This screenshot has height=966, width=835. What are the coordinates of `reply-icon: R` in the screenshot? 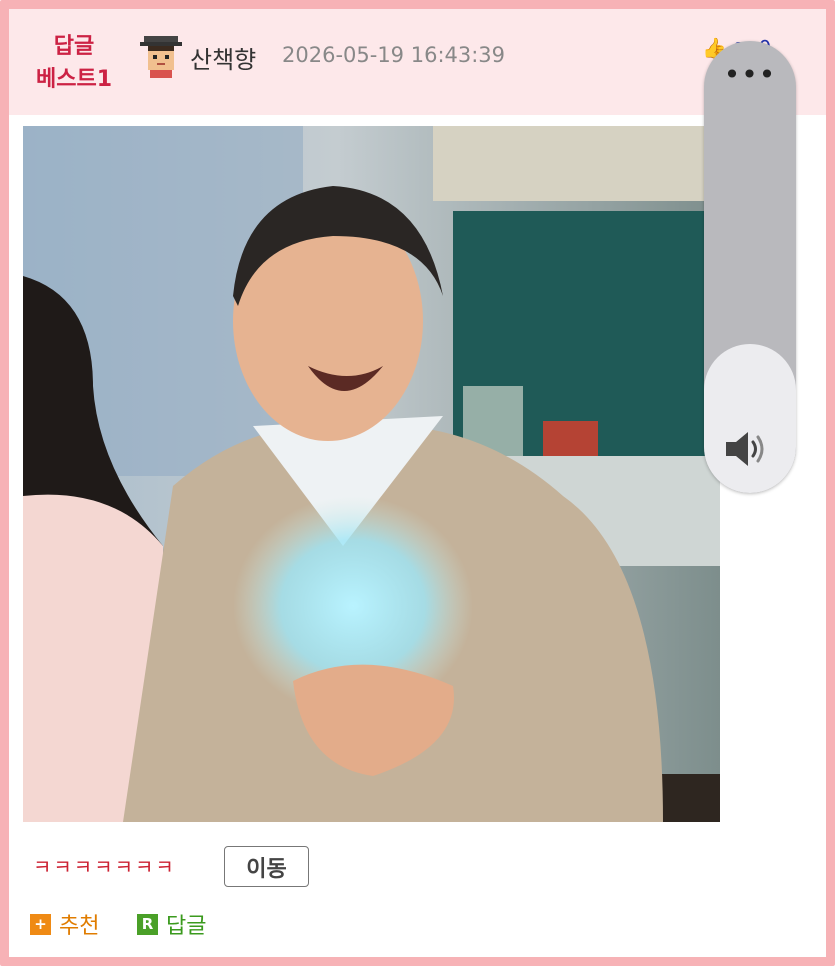 It's located at (147, 924).